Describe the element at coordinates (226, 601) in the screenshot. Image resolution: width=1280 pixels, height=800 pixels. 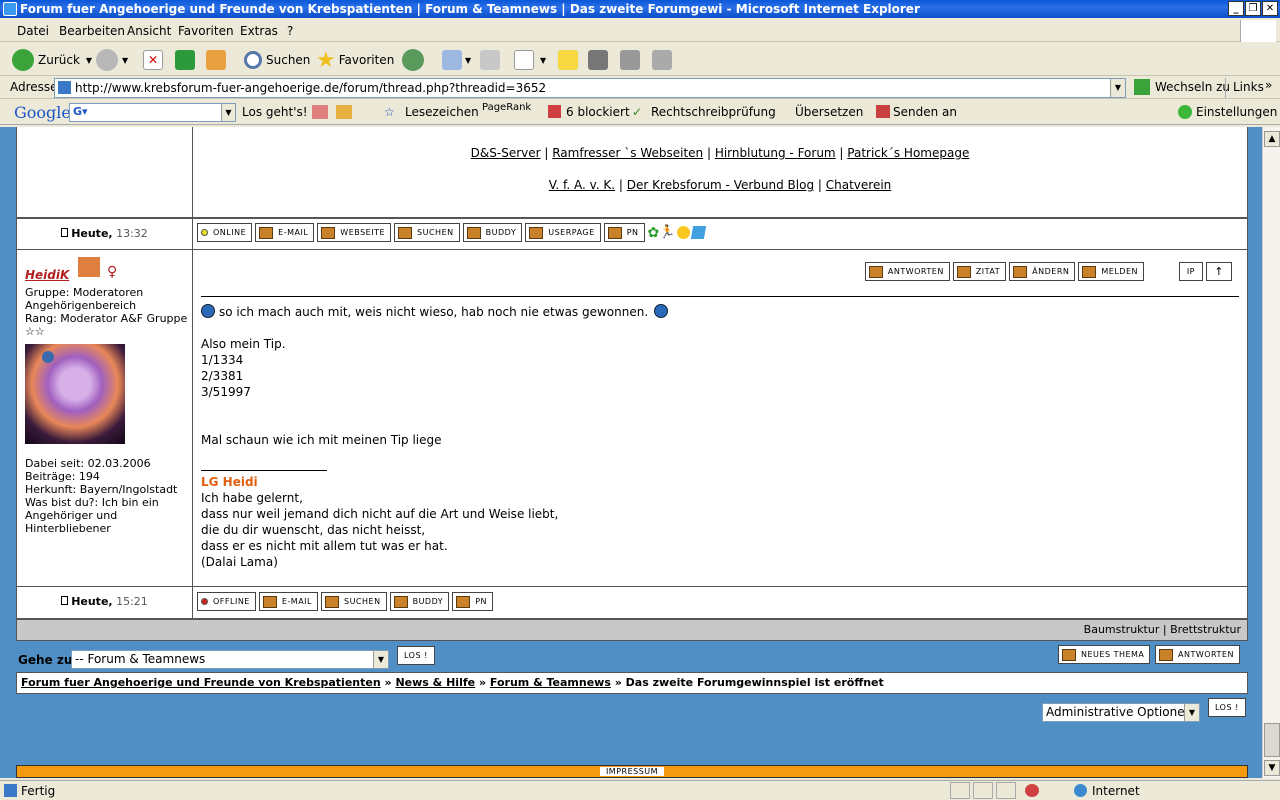
I see `offline-button: OFFLINE` at that location.